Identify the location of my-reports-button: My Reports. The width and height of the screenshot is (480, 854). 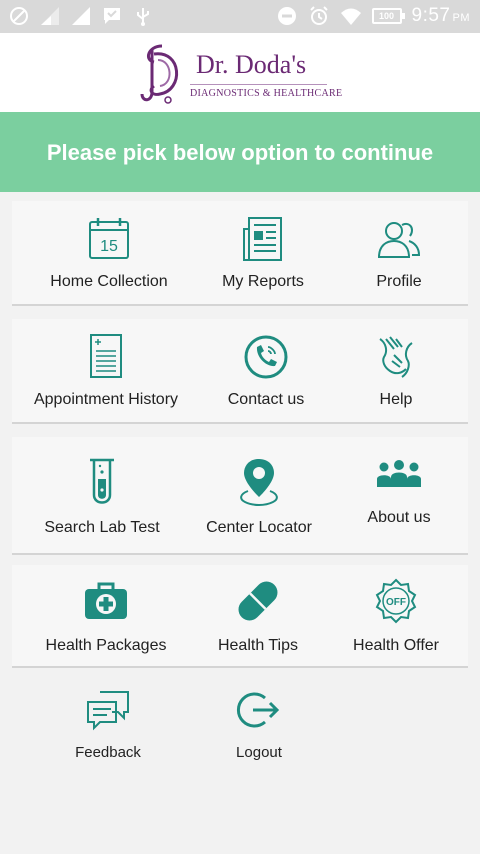
(263, 253).